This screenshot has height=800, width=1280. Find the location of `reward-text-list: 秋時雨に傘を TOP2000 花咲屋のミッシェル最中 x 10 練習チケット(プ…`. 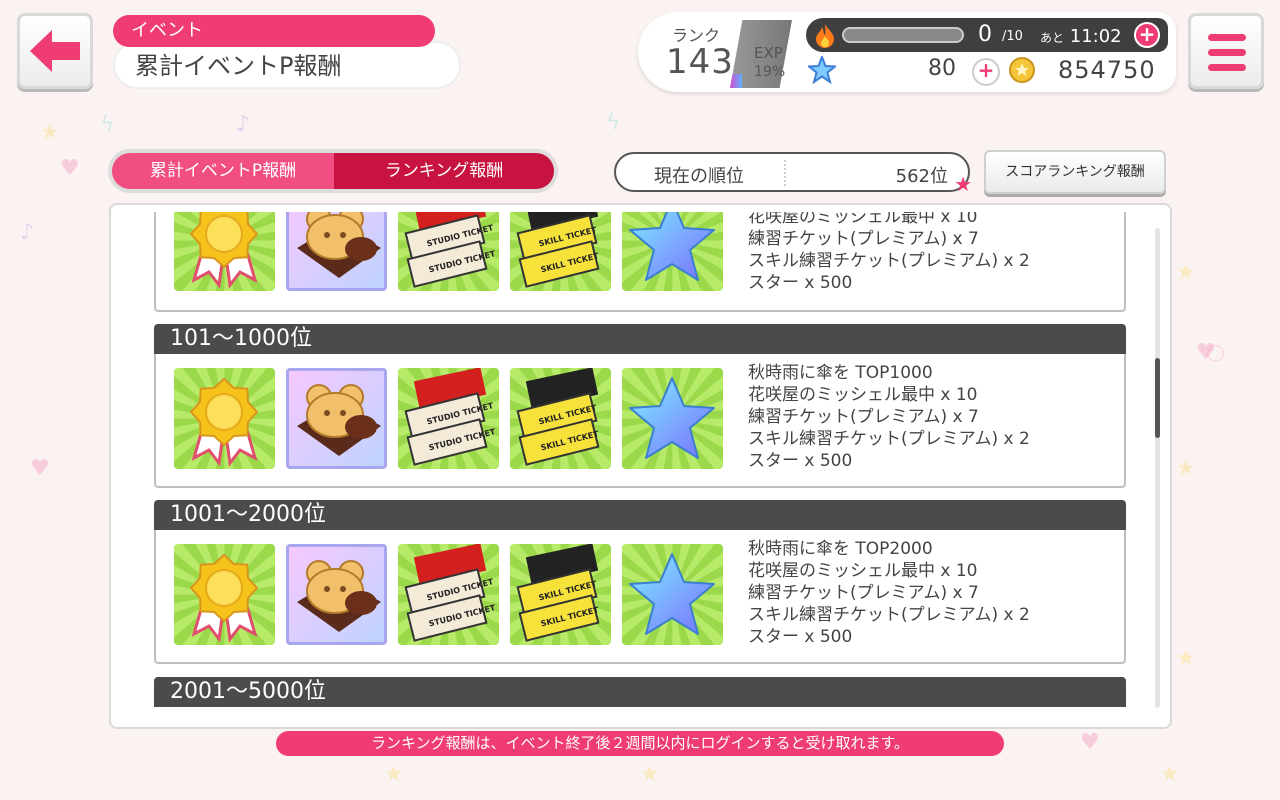

reward-text-list: 秋時雨に傘を TOP2000 花咲屋のミッシェル最中 x 10 練習チケット(プ… is located at coordinates (889, 593).